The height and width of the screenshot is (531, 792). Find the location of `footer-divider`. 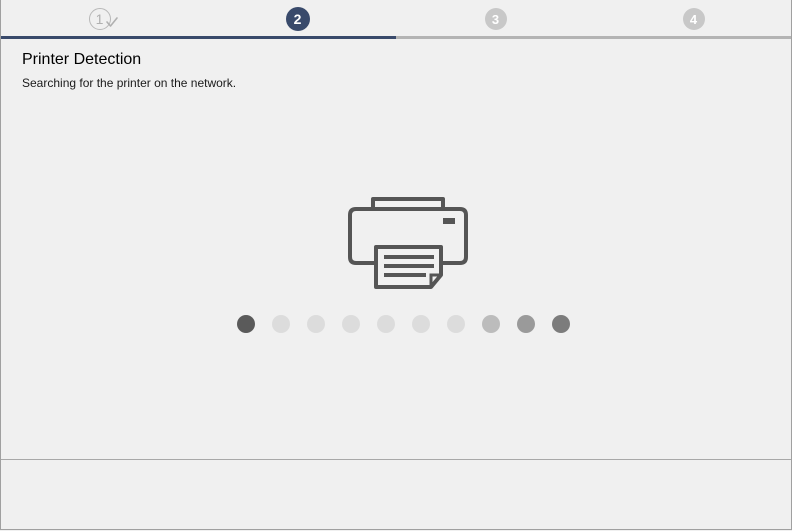

footer-divider is located at coordinates (396, 459).